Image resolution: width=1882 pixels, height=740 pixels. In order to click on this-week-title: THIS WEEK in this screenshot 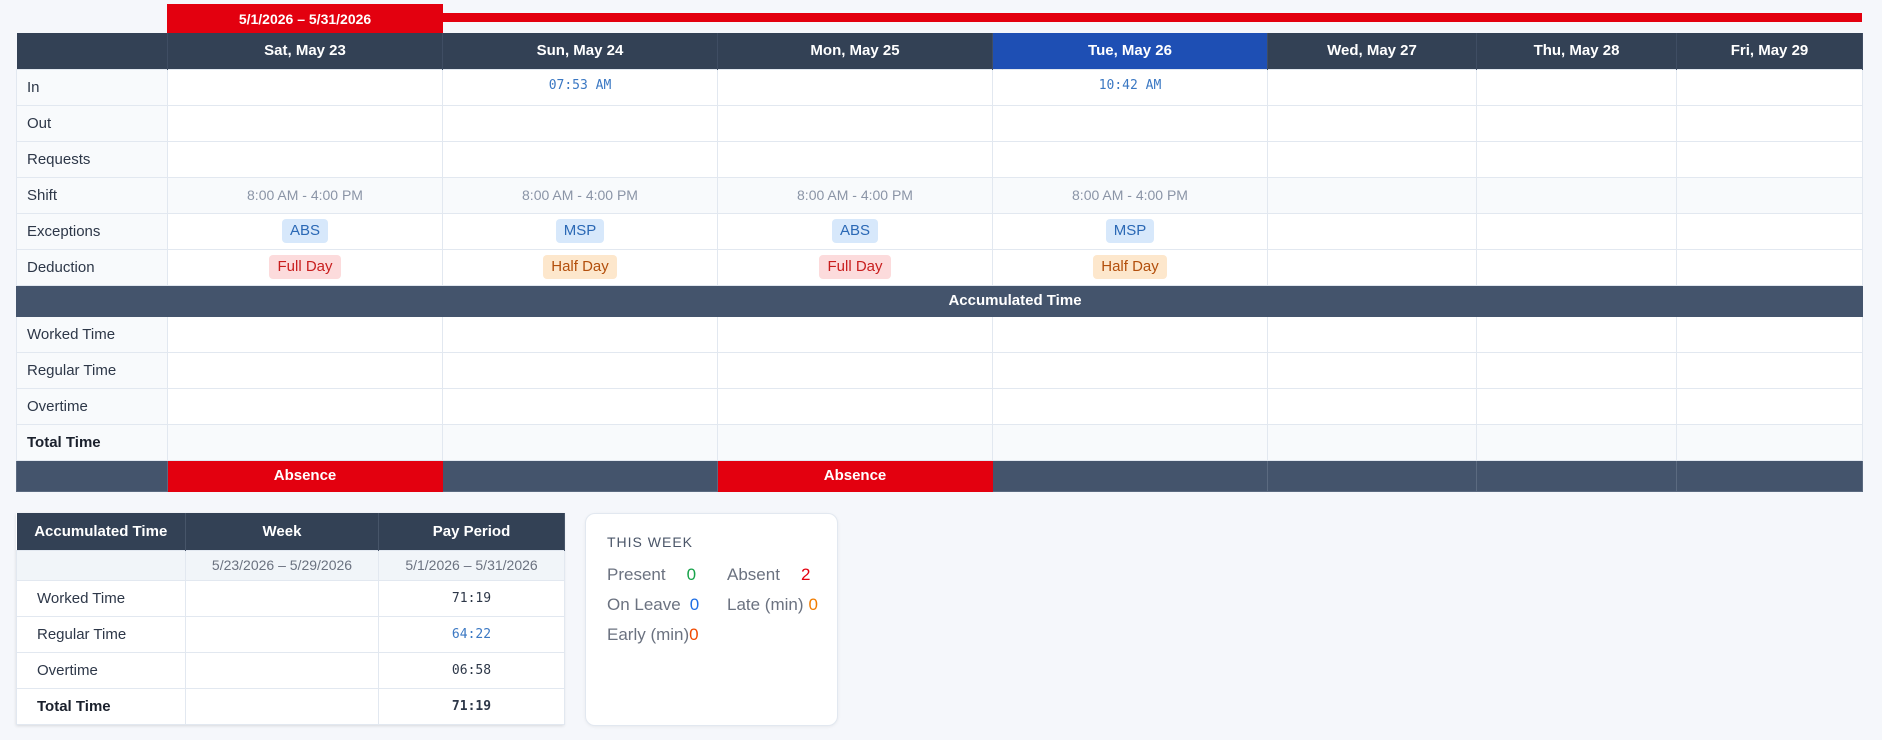, I will do `click(650, 542)`.